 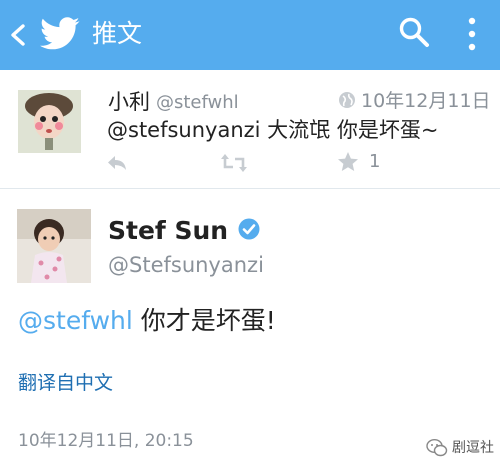 What do you see at coordinates (472, 34) in the screenshot?
I see `more-vertical-icon` at bounding box center [472, 34].